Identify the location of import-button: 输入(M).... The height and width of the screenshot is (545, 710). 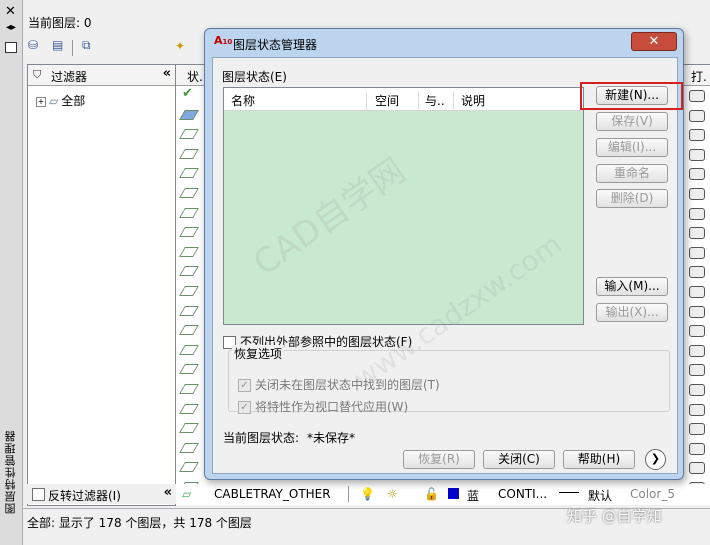
(632, 286).